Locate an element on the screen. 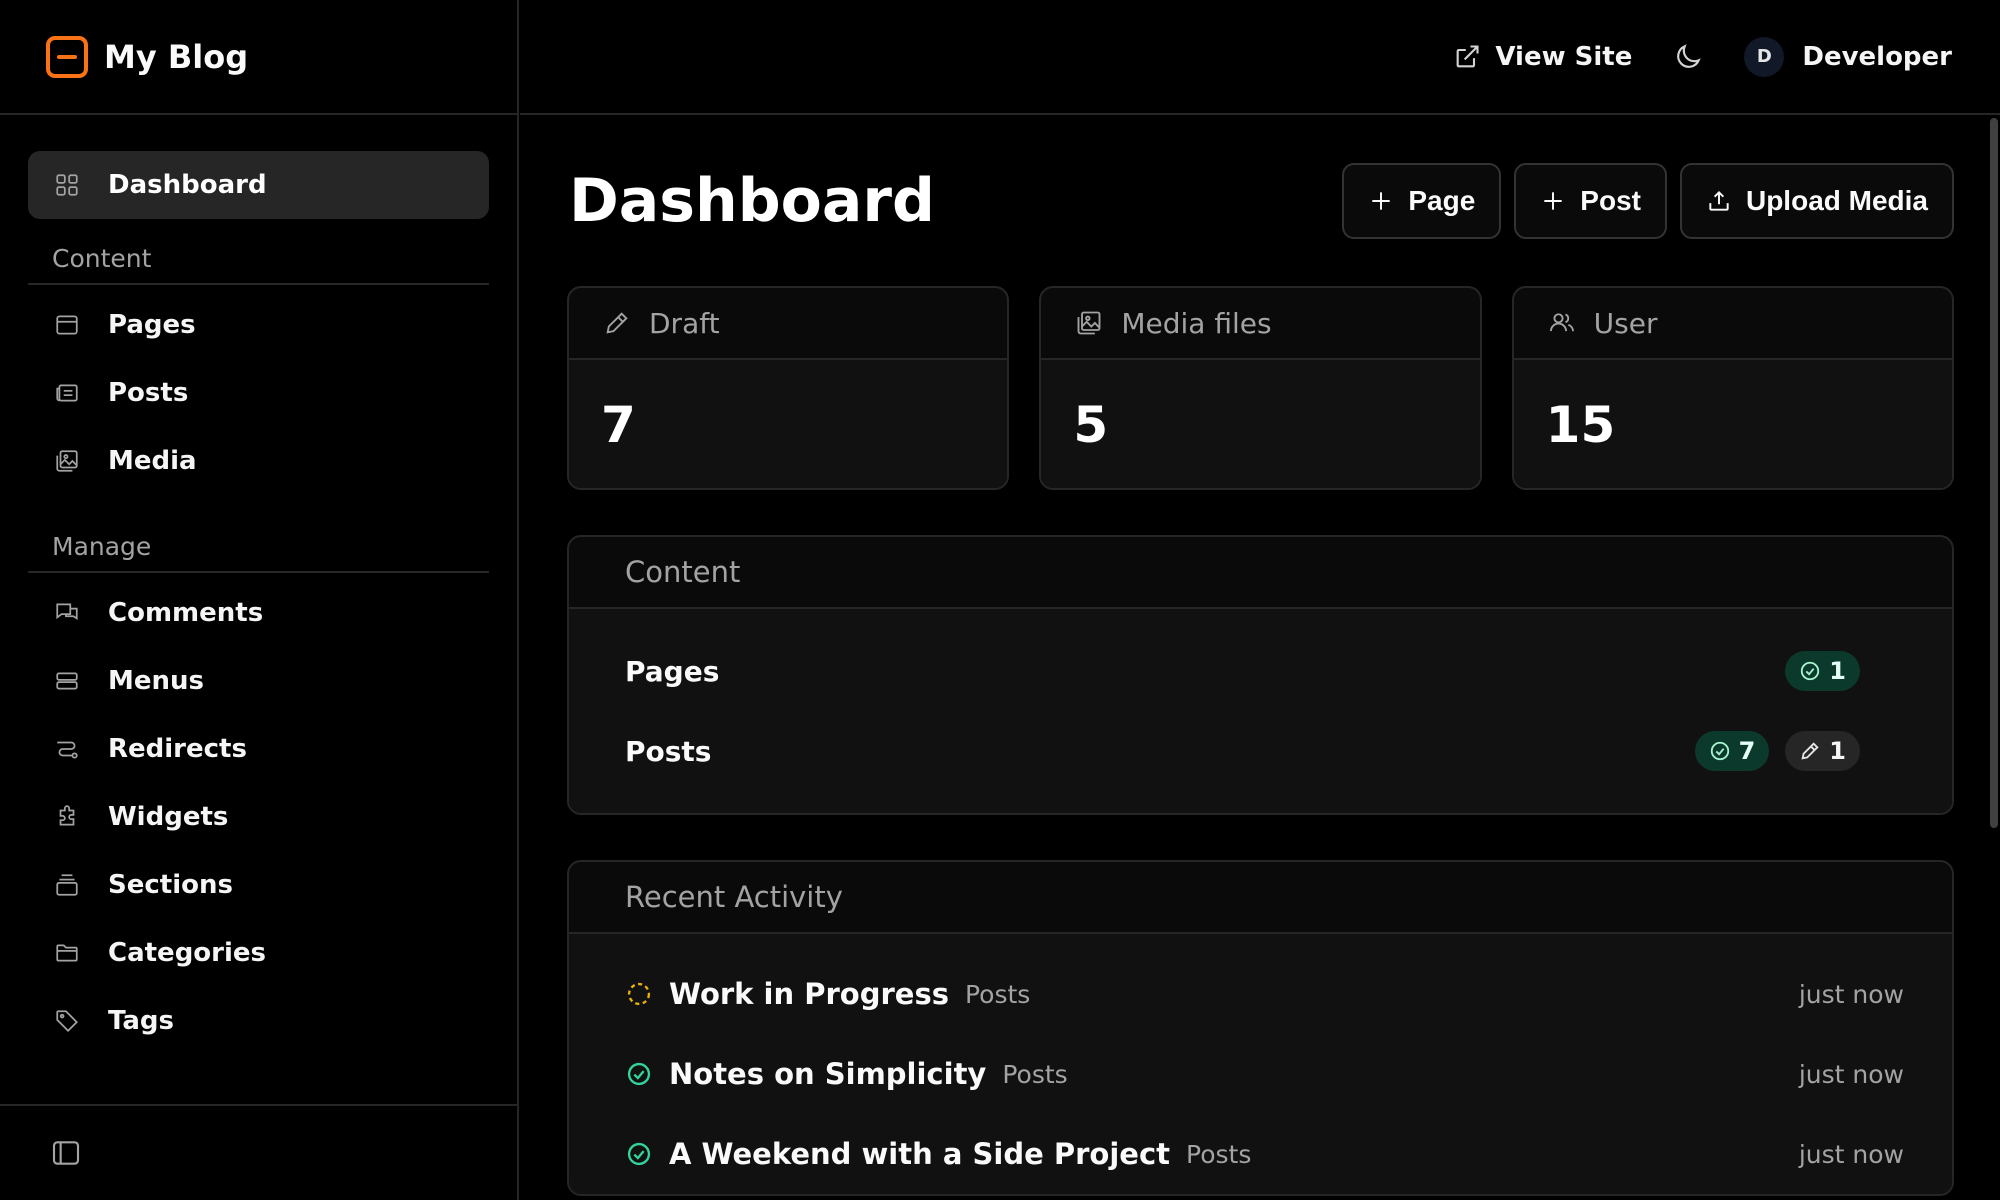 Image resolution: width=2000 pixels, height=1200 pixels. stat-card-media: Media files 5 is located at coordinates (1260, 388).